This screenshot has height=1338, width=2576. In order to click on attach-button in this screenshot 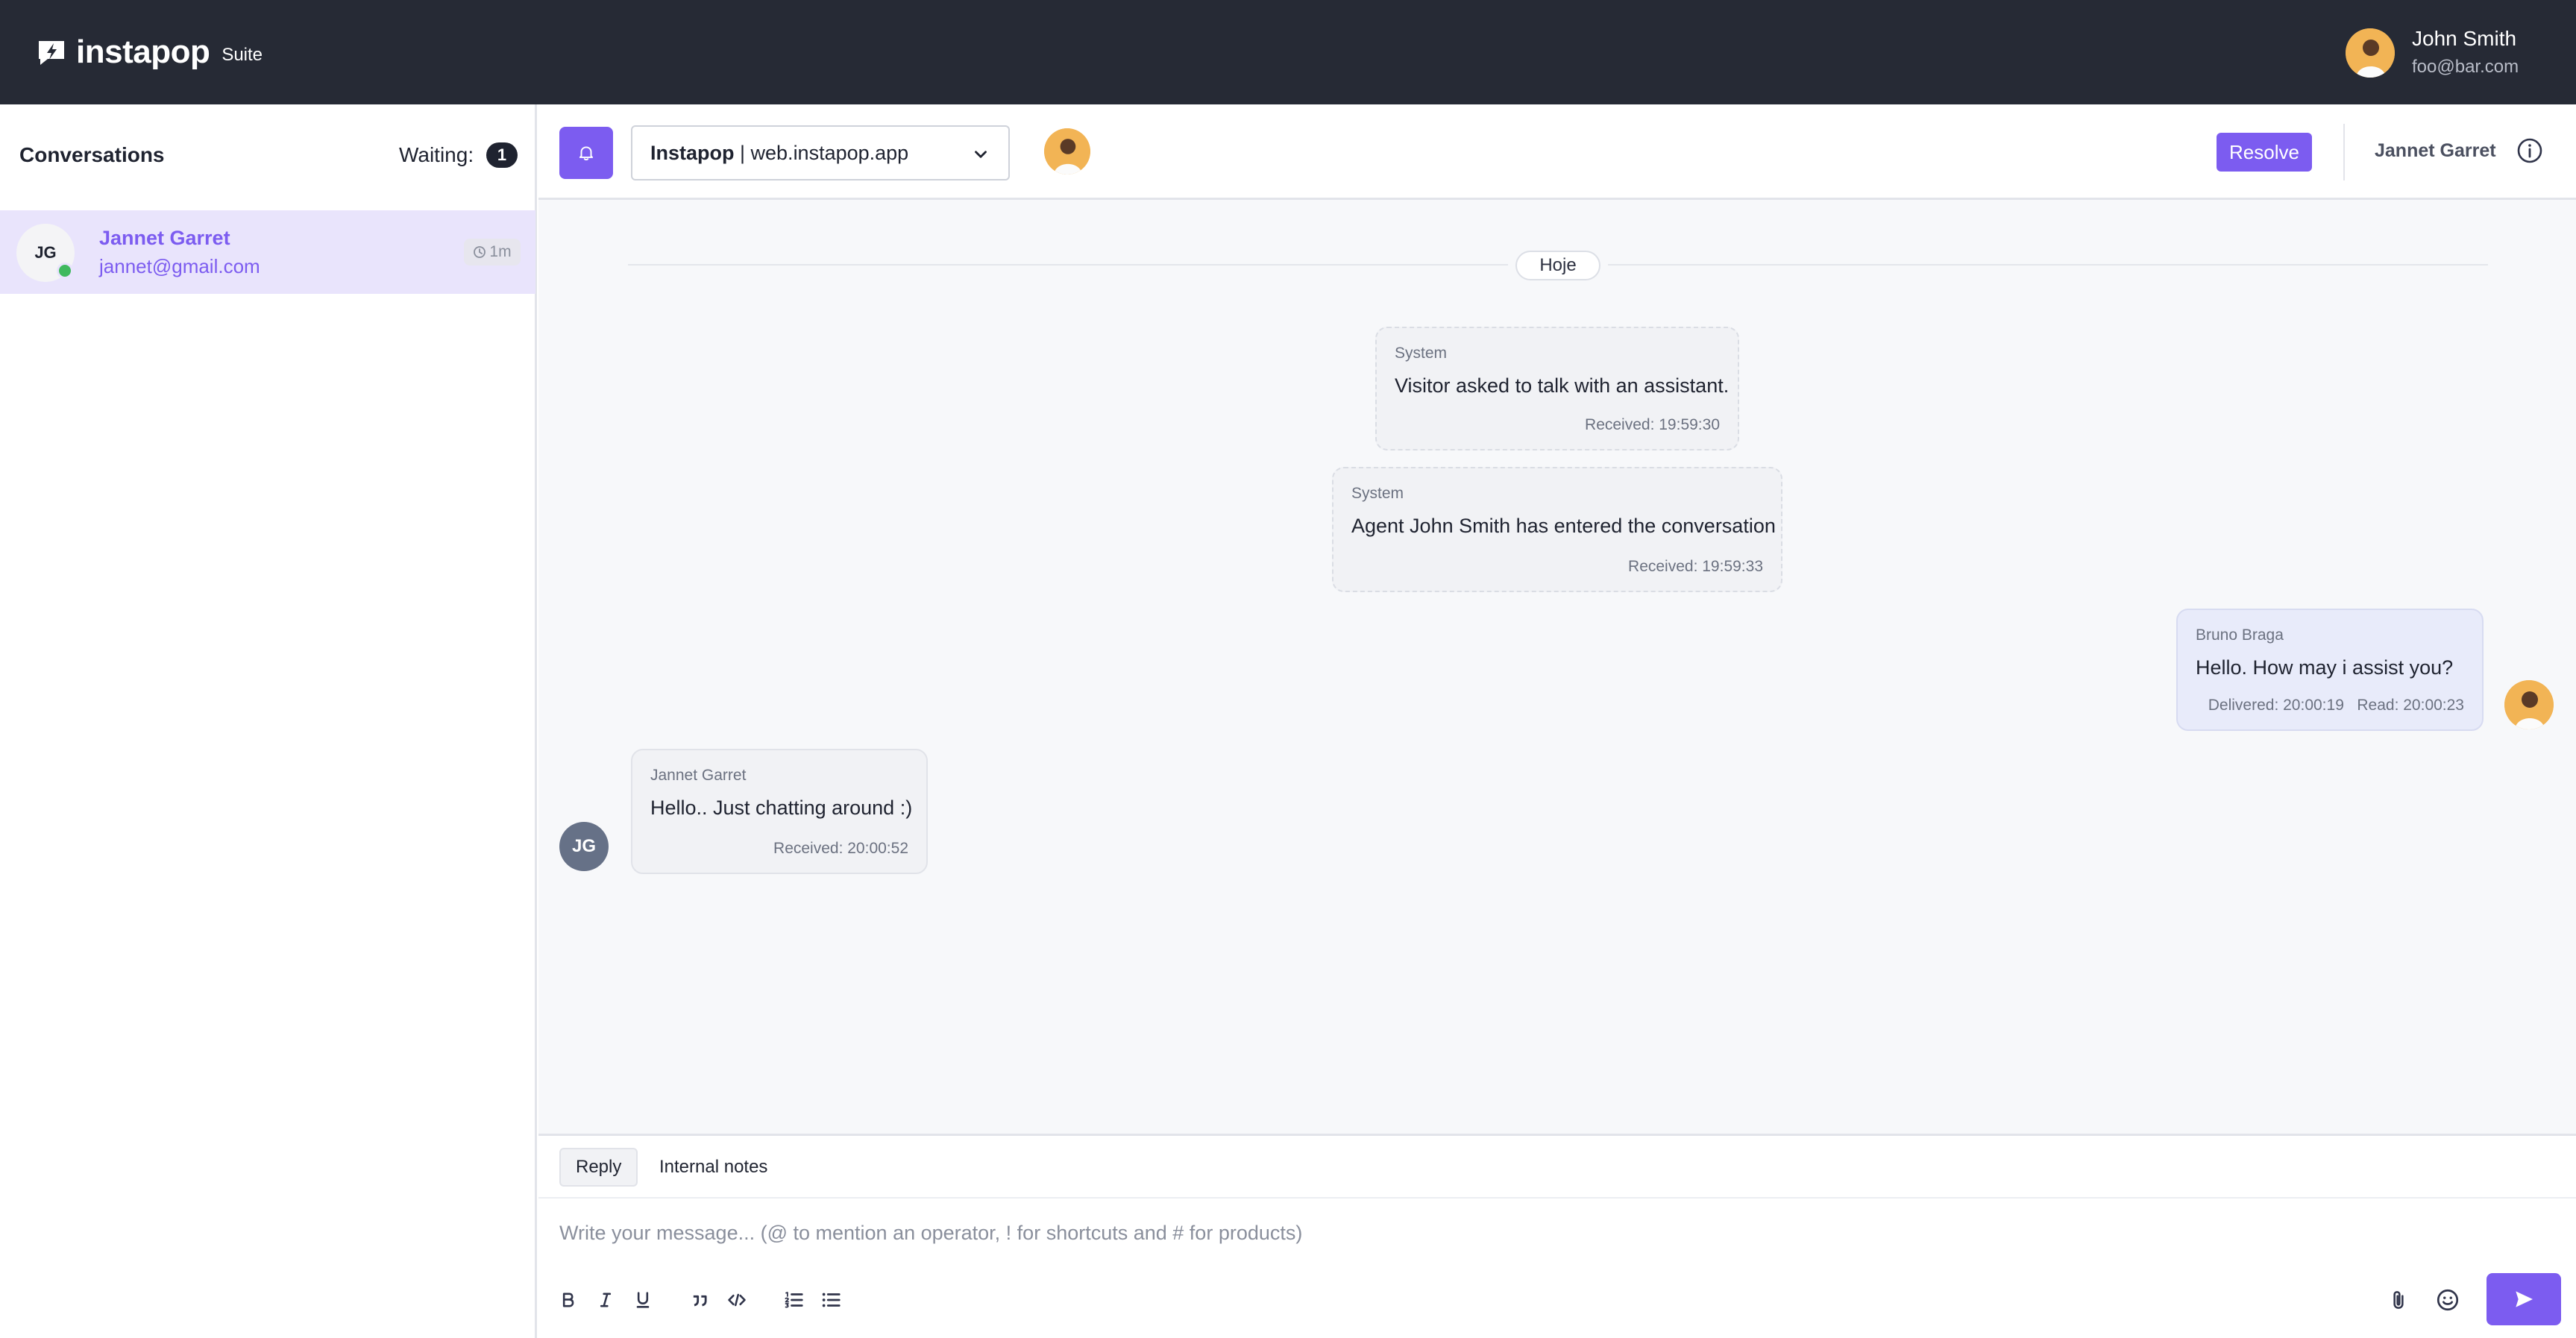, I will do `click(2399, 1300)`.